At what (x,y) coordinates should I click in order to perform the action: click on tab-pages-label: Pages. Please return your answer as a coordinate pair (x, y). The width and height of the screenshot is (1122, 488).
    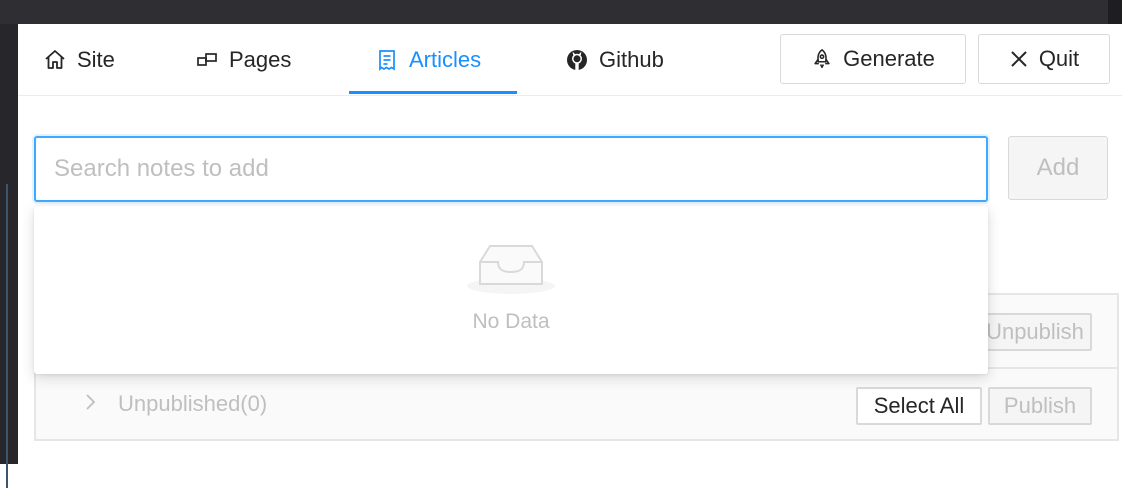
    Looking at the image, I should click on (260, 59).